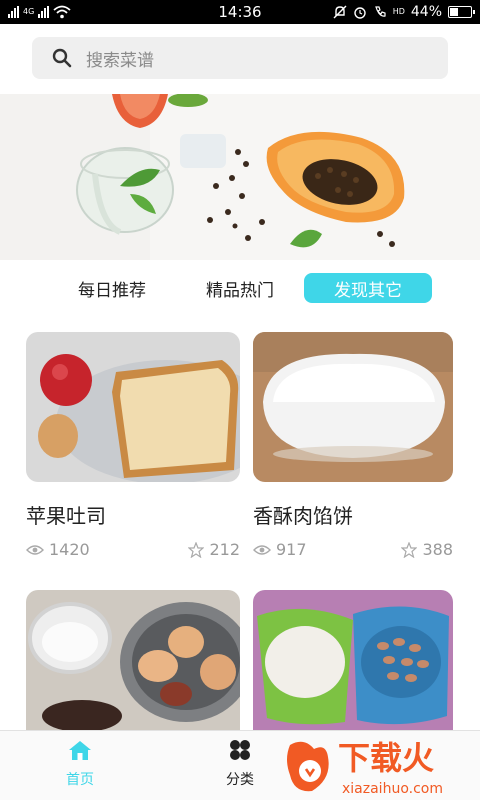 Image resolution: width=480 pixels, height=800 pixels. What do you see at coordinates (368, 288) in the screenshot?
I see `tab-discover: 发现其它` at bounding box center [368, 288].